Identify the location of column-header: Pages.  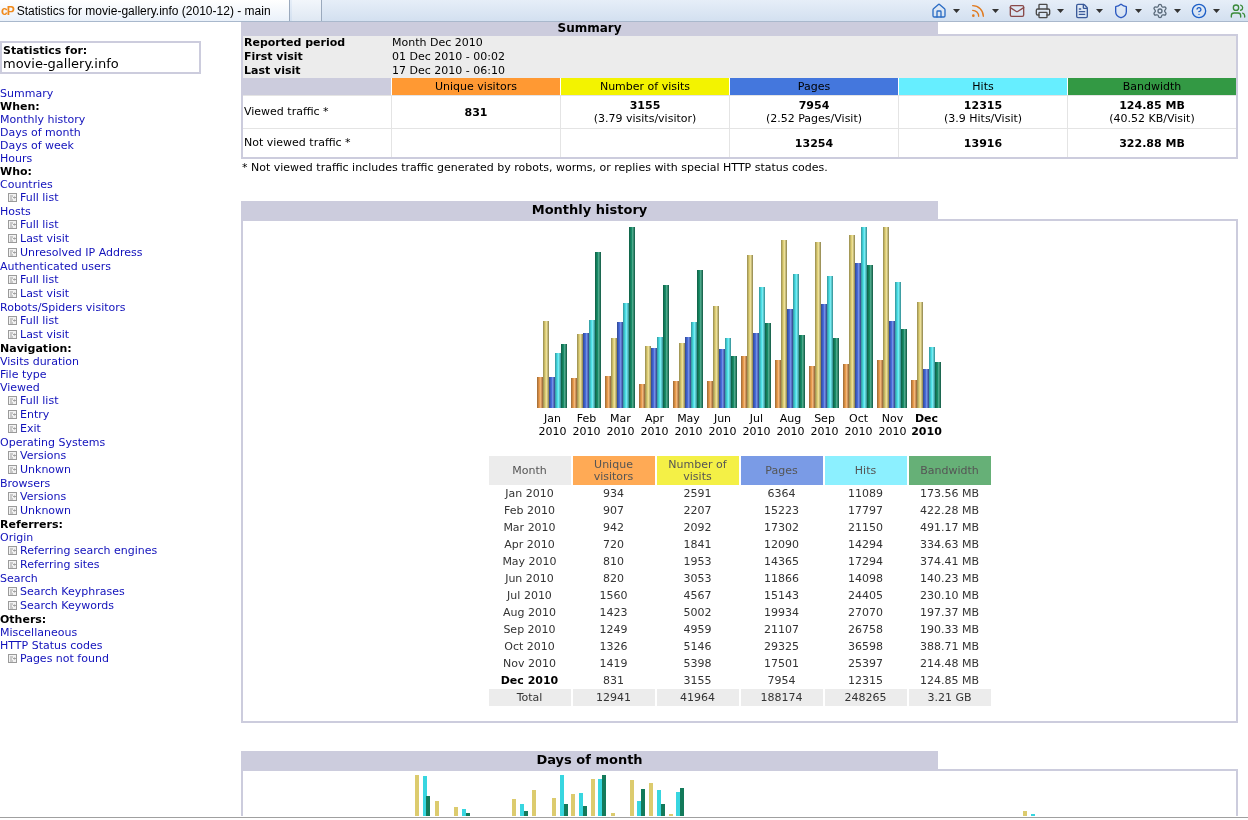
(813, 86).